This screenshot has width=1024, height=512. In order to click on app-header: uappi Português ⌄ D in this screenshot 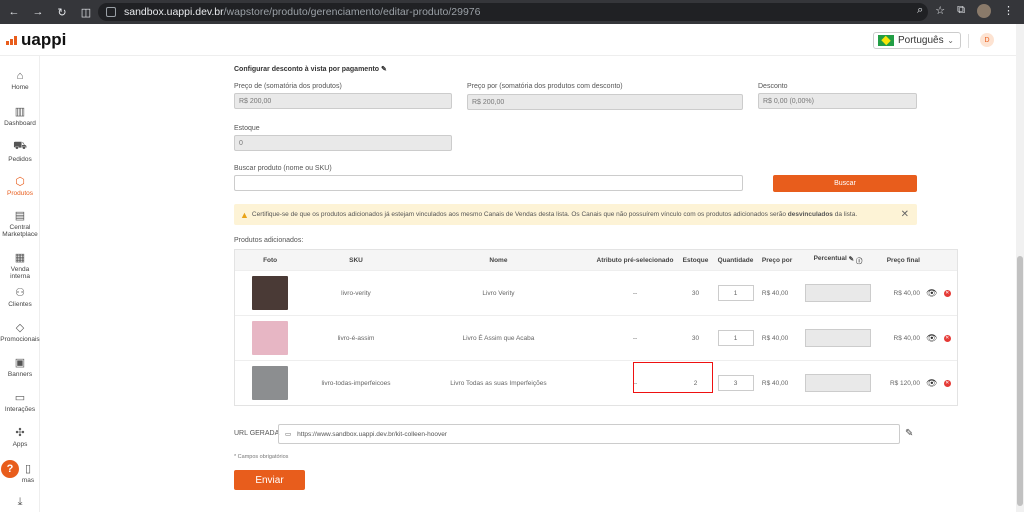, I will do `click(508, 40)`.